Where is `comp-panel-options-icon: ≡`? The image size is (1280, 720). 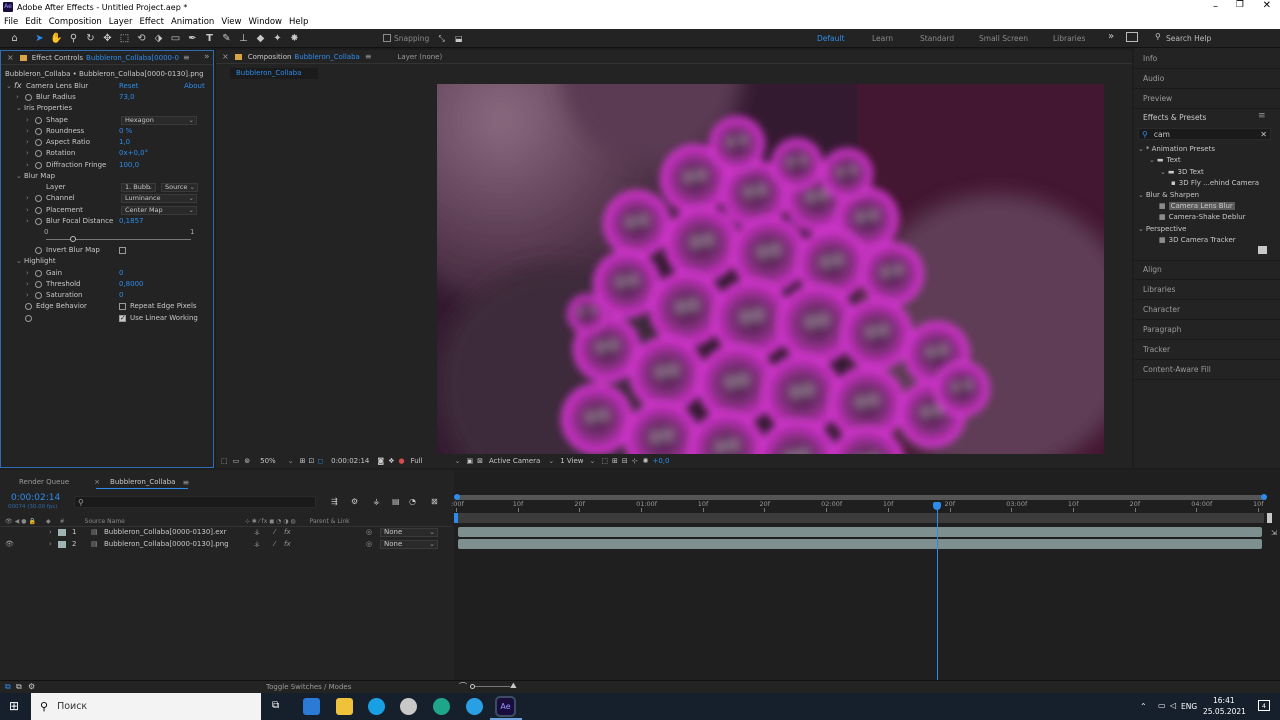 comp-panel-options-icon: ≡ is located at coordinates (368, 56).